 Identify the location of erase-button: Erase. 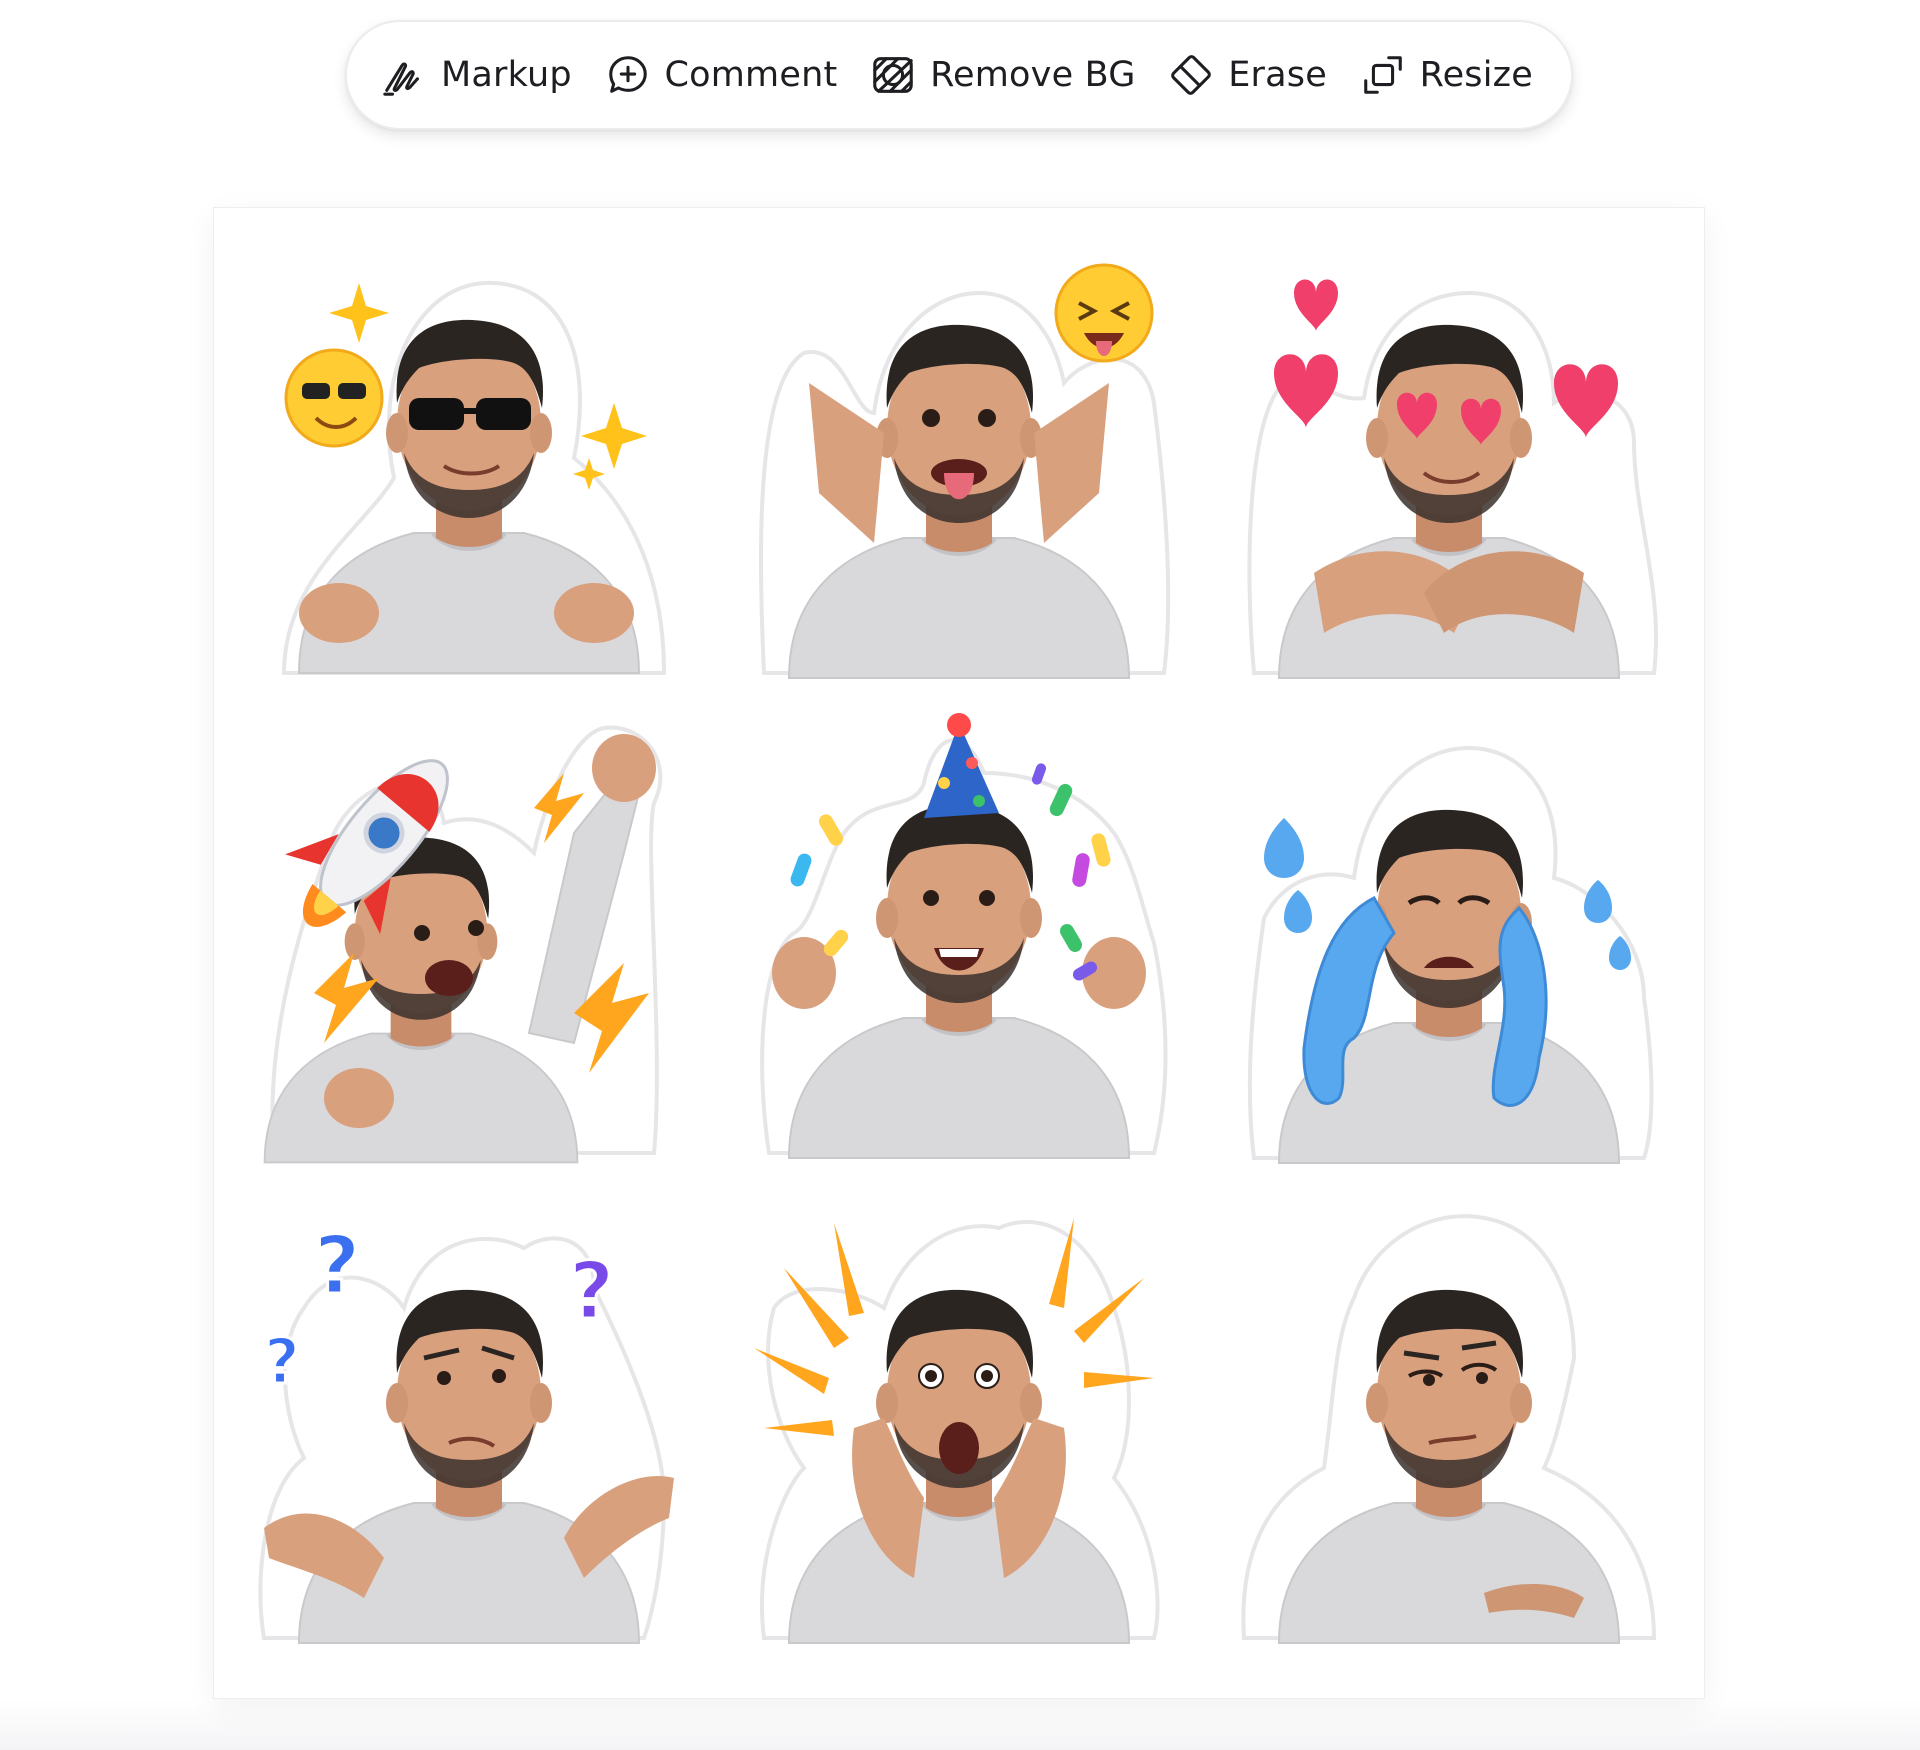
(1247, 75).